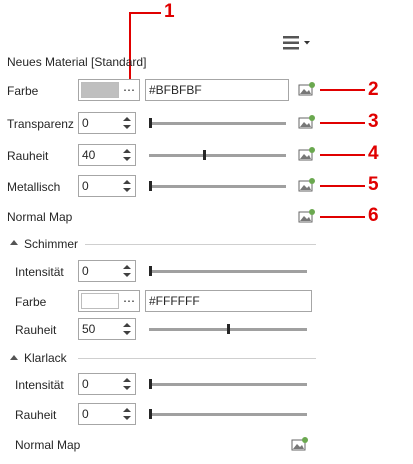 This screenshot has width=413, height=464. What do you see at coordinates (85, 384) in the screenshot?
I see `klarlack-intensitaet-value: 0` at bounding box center [85, 384].